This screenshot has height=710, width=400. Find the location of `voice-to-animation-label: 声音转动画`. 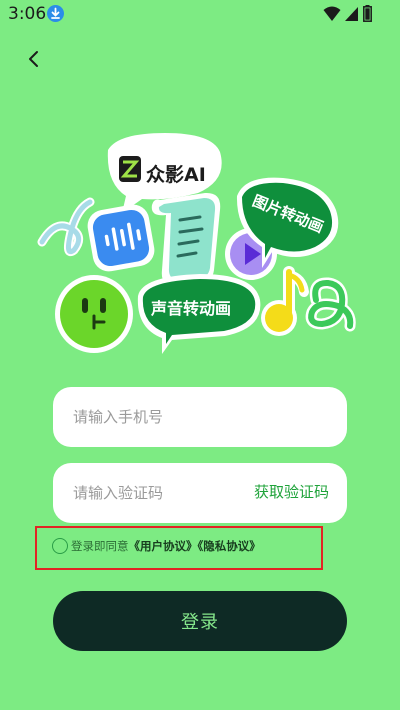

voice-to-animation-label: 声音转动画 is located at coordinates (190, 308).